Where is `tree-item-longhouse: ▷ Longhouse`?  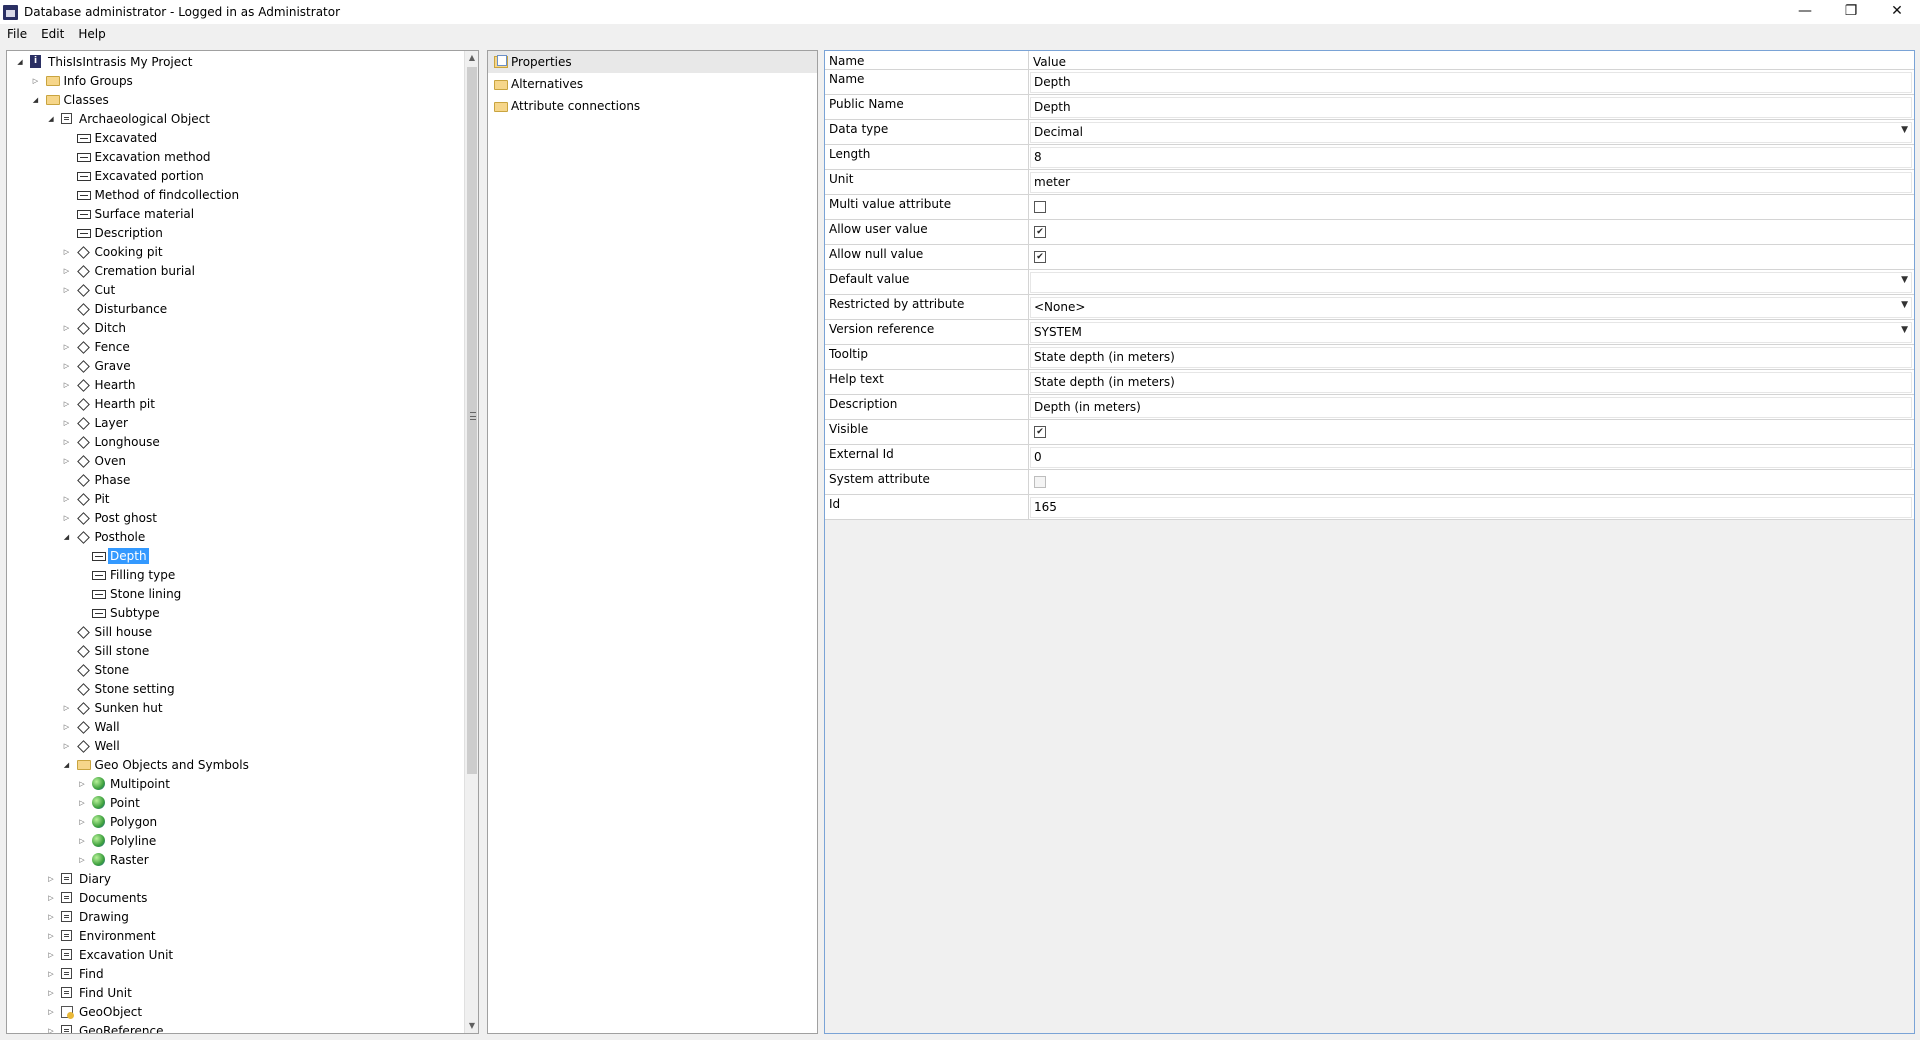
tree-item-longhouse: ▷ Longhouse is located at coordinates (235, 441).